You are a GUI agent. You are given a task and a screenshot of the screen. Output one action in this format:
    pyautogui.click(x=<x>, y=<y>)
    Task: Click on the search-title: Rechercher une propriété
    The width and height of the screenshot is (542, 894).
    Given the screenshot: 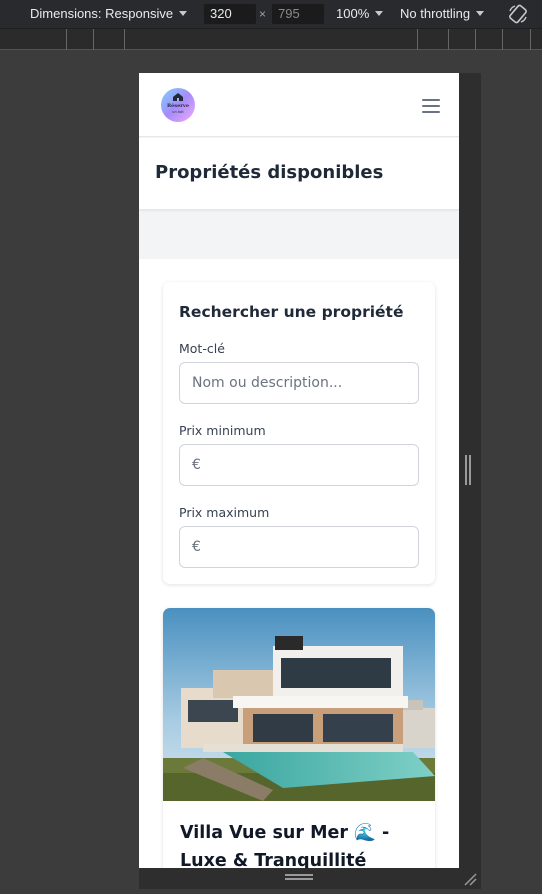 What is the action you would take?
    pyautogui.click(x=291, y=312)
    